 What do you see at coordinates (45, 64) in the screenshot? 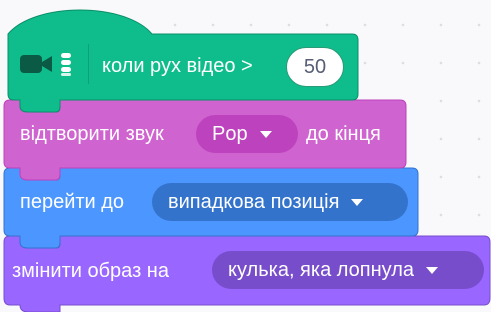
I see `video-camera-icon` at bounding box center [45, 64].